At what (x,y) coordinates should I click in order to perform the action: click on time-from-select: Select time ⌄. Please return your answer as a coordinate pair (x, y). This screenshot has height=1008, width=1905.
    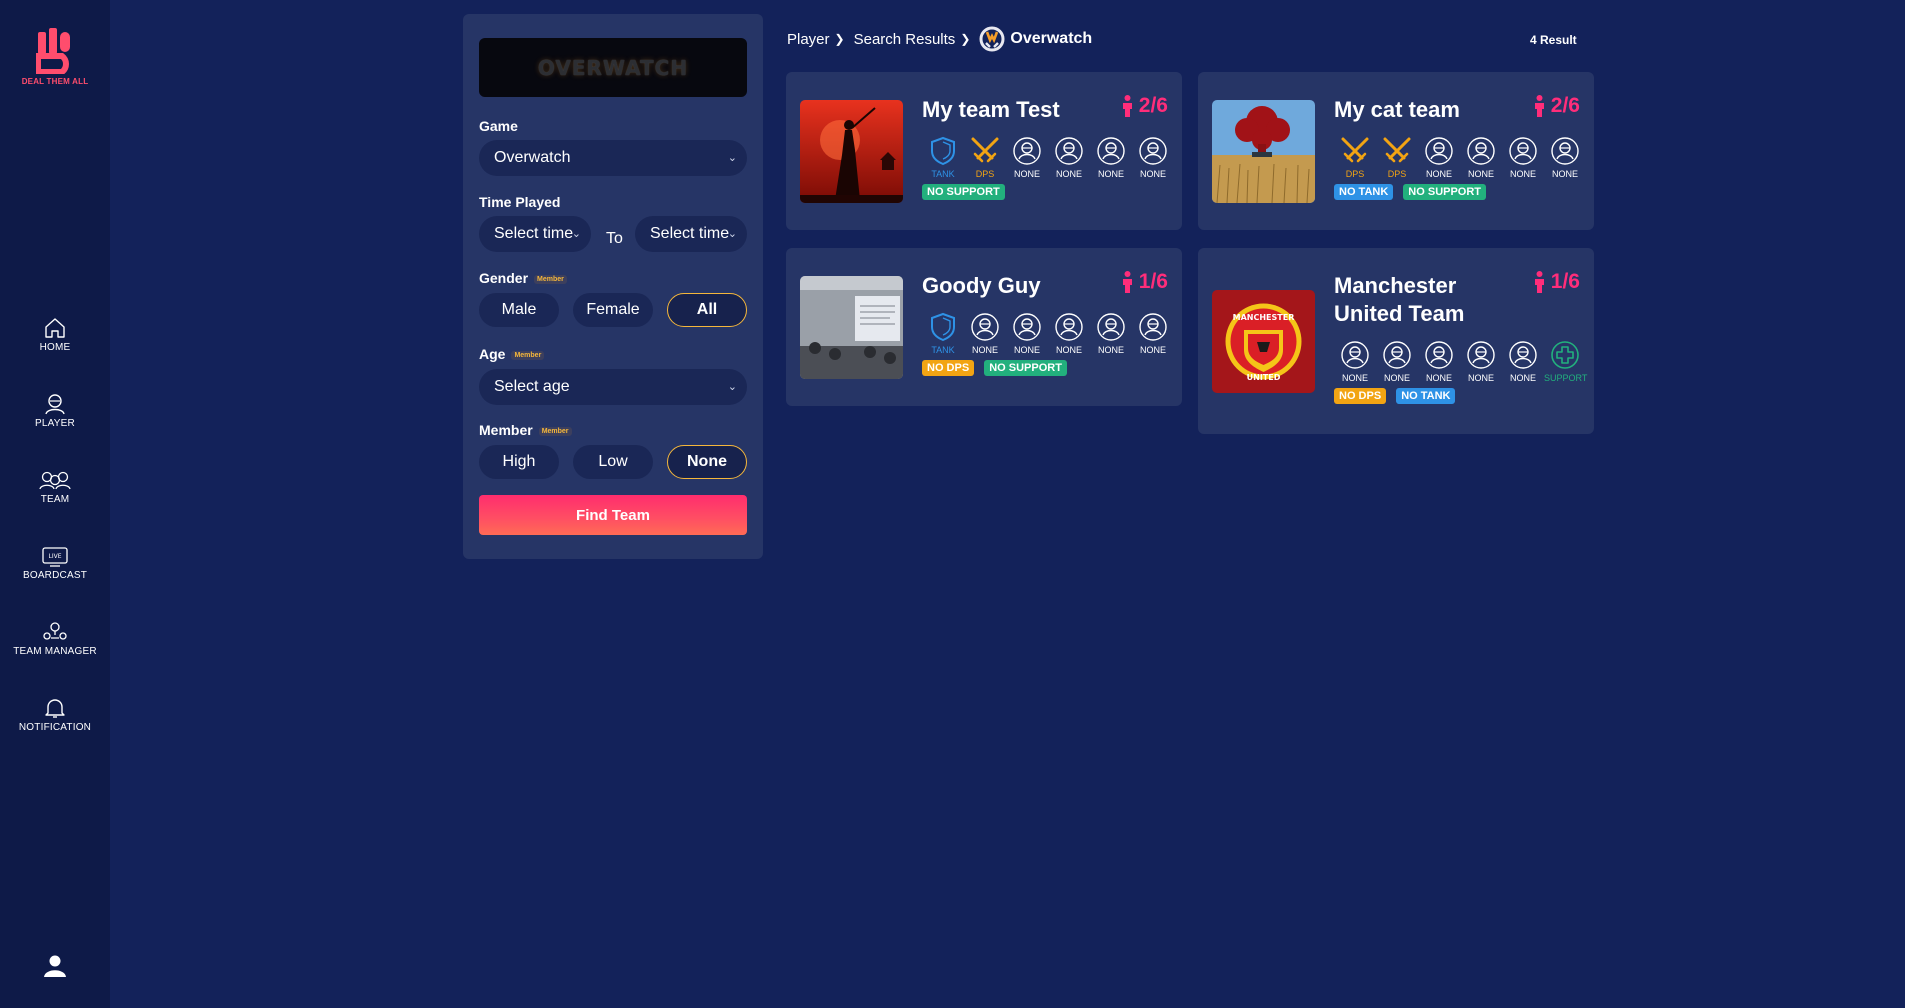
    Looking at the image, I should click on (535, 234).